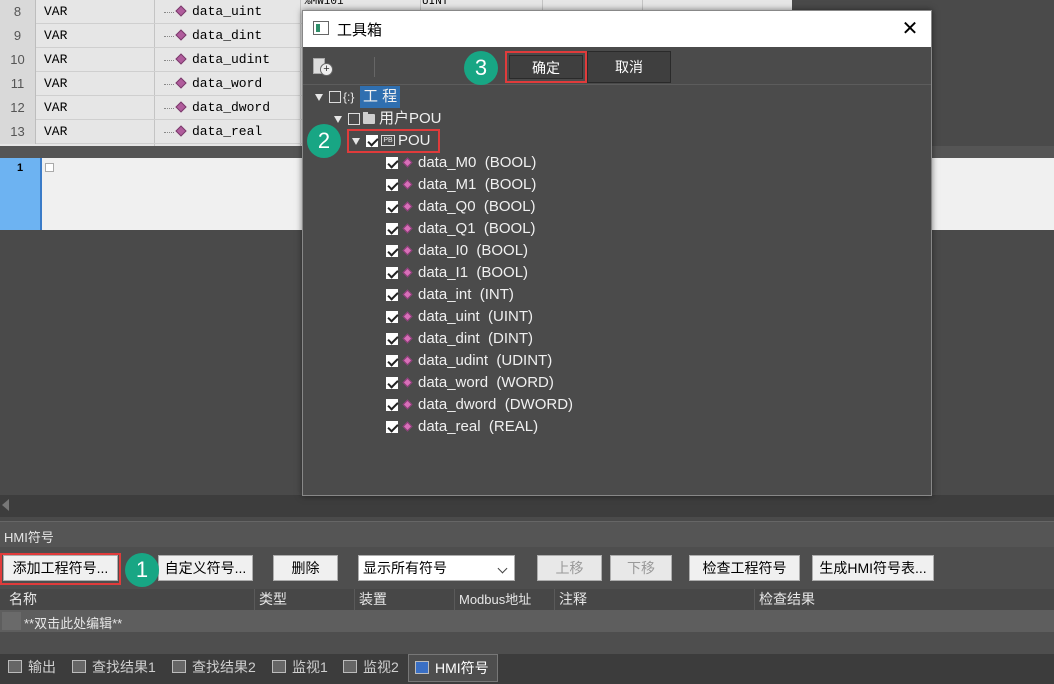 Image resolution: width=1054 pixels, height=684 pixels. Describe the element at coordinates (476, 316) in the screenshot. I see `tree-label: data_uint (UINT)` at that location.